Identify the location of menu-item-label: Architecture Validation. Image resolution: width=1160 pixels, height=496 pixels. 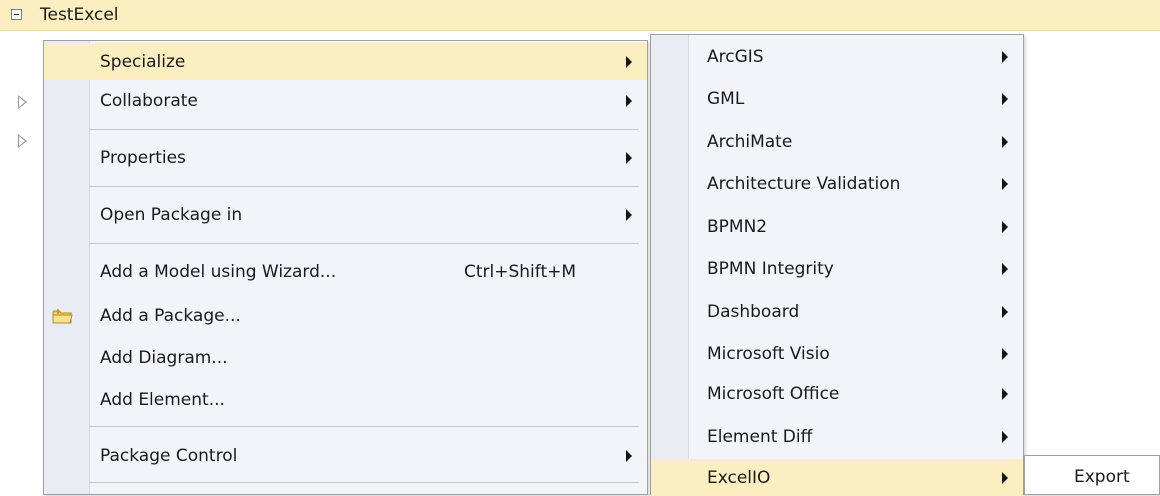
(804, 184).